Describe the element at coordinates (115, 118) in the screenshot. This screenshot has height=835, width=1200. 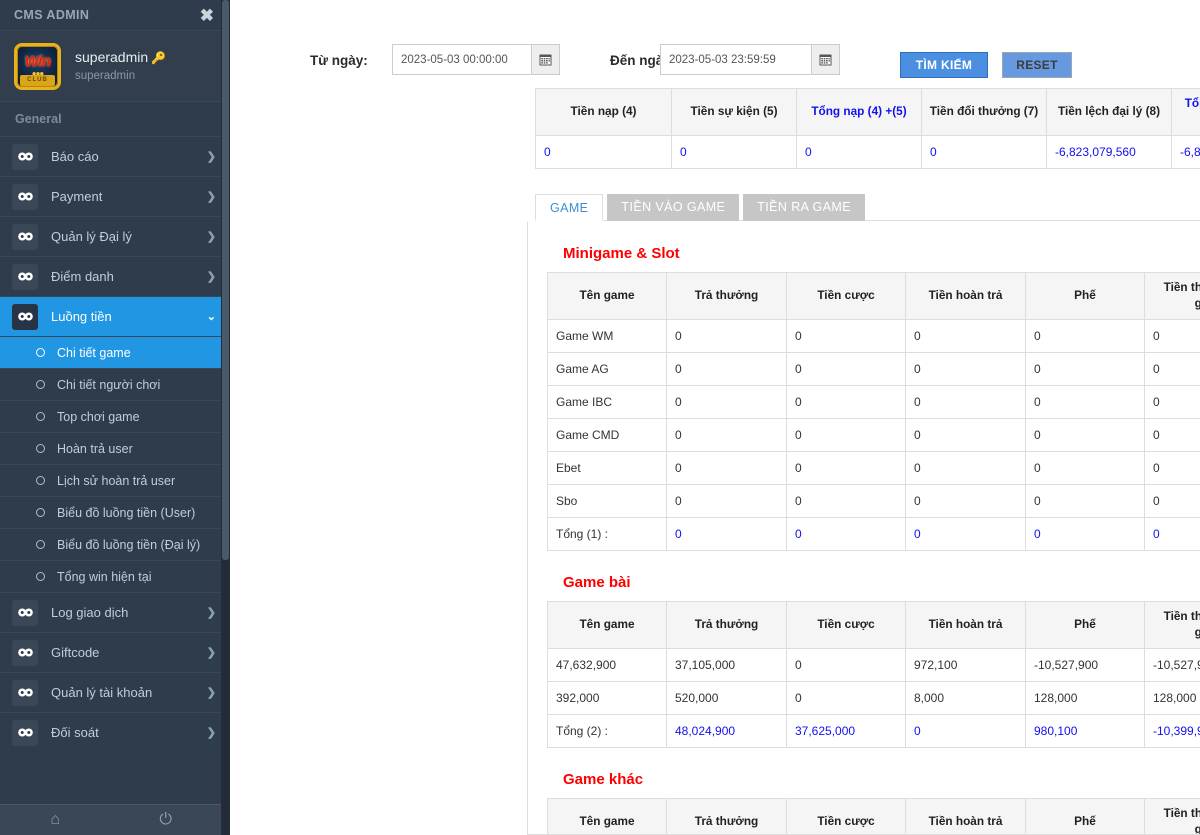
I see `sidebar-section-general: General` at that location.